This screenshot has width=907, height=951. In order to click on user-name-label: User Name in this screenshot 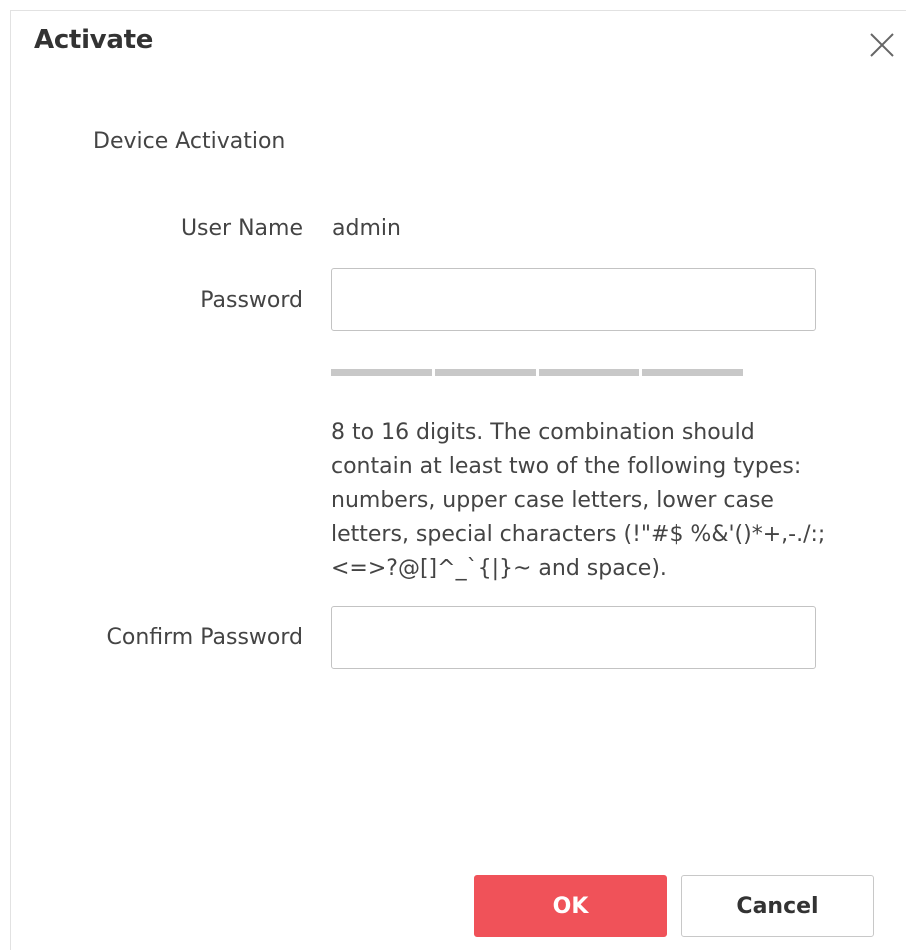, I will do `click(241, 228)`.